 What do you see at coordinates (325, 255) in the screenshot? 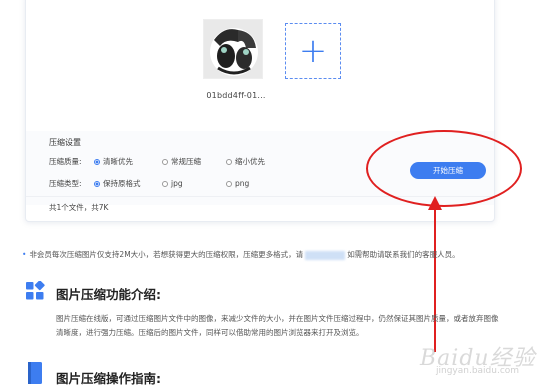
I see `redacted-link` at bounding box center [325, 255].